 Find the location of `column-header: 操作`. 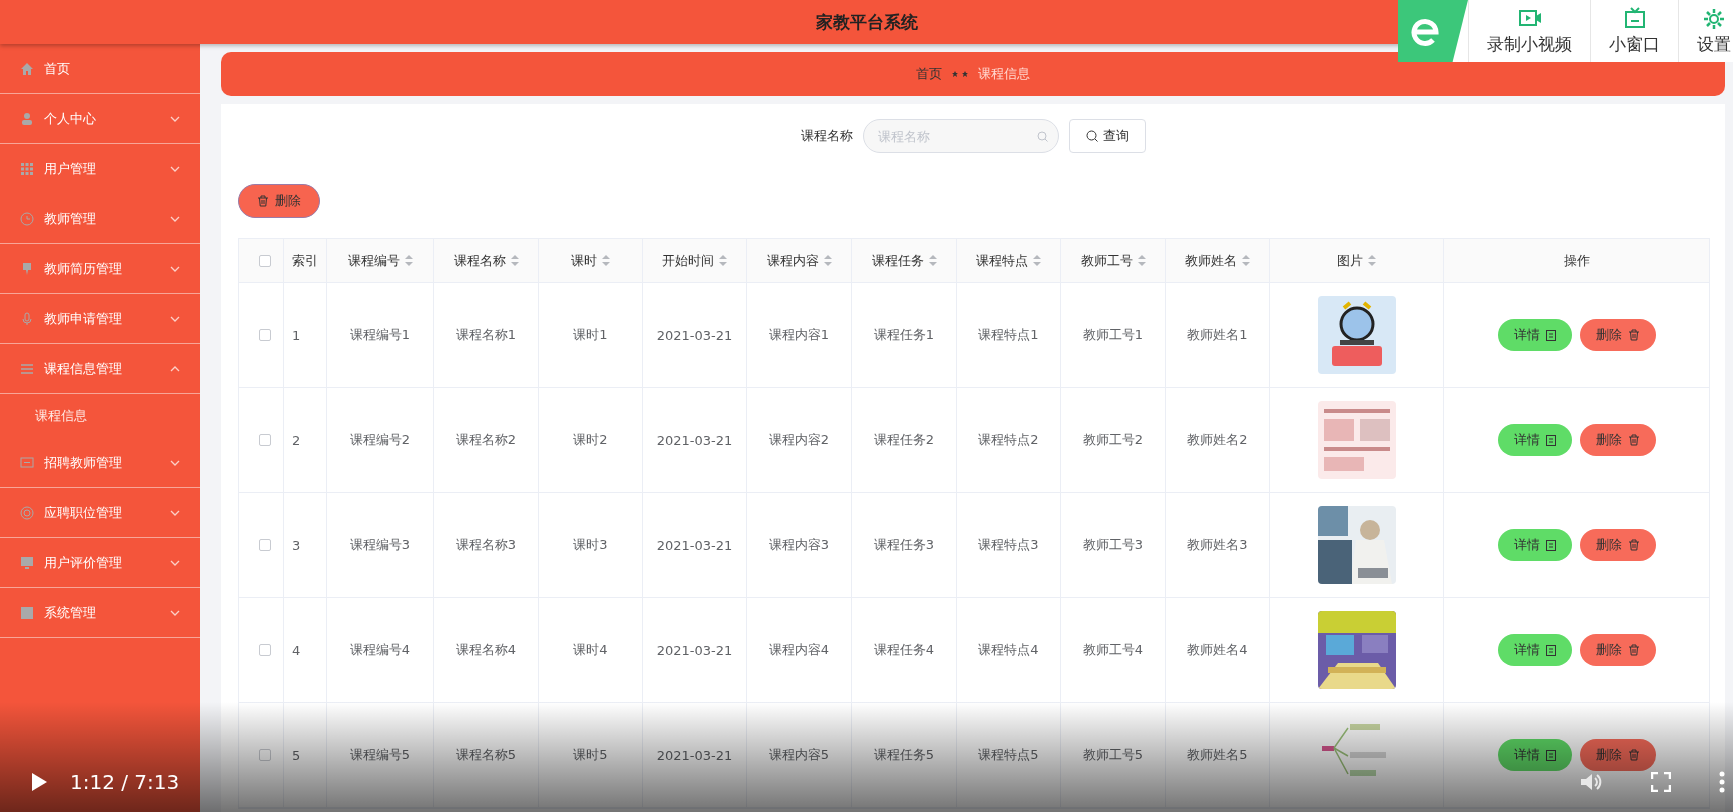

column-header: 操作 is located at coordinates (1576, 260).